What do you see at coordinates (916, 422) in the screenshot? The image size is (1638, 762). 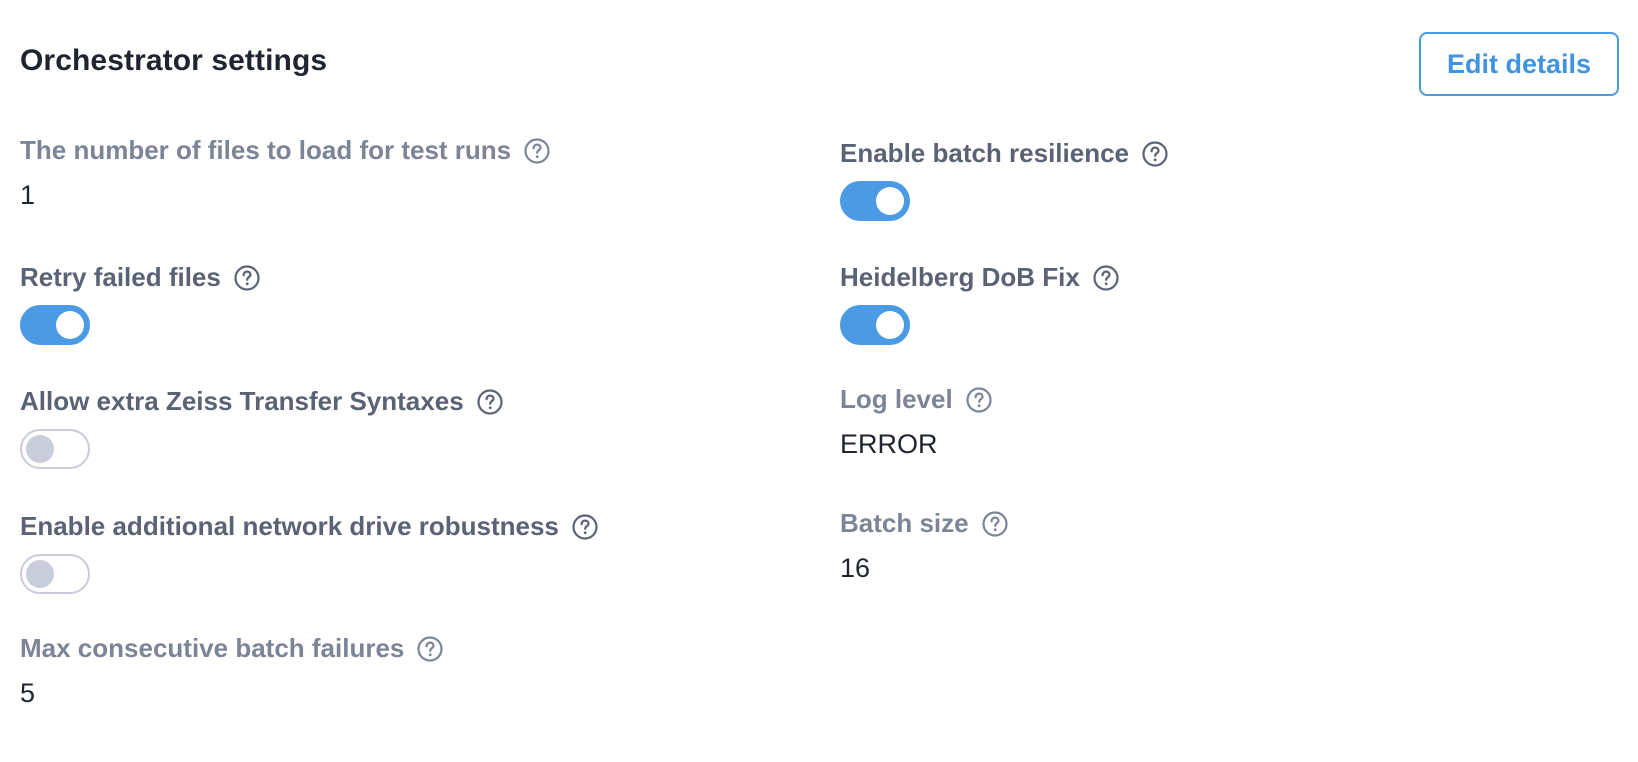 I see `log-level-field: Log level ERROR` at bounding box center [916, 422].